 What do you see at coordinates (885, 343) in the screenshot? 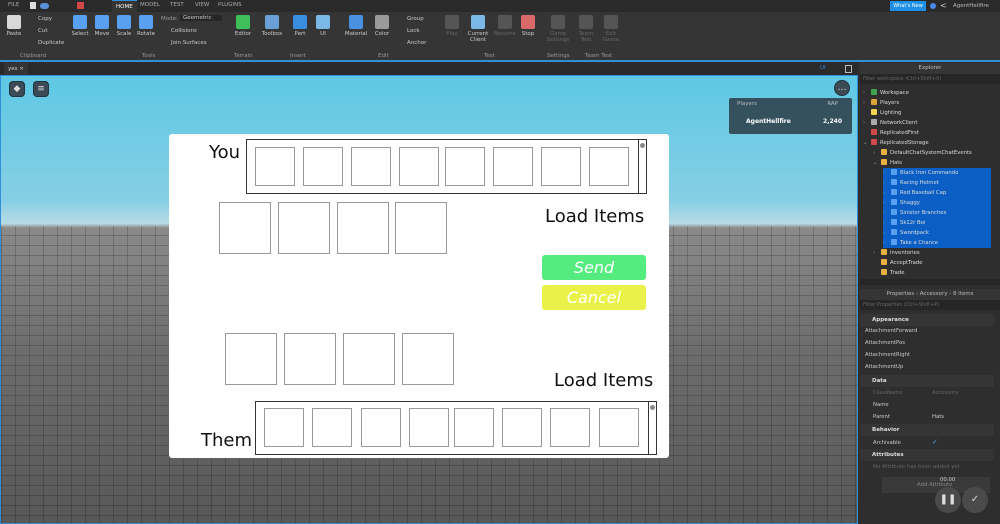
I see `property-attachmentpos: AttachmentPos` at bounding box center [885, 343].